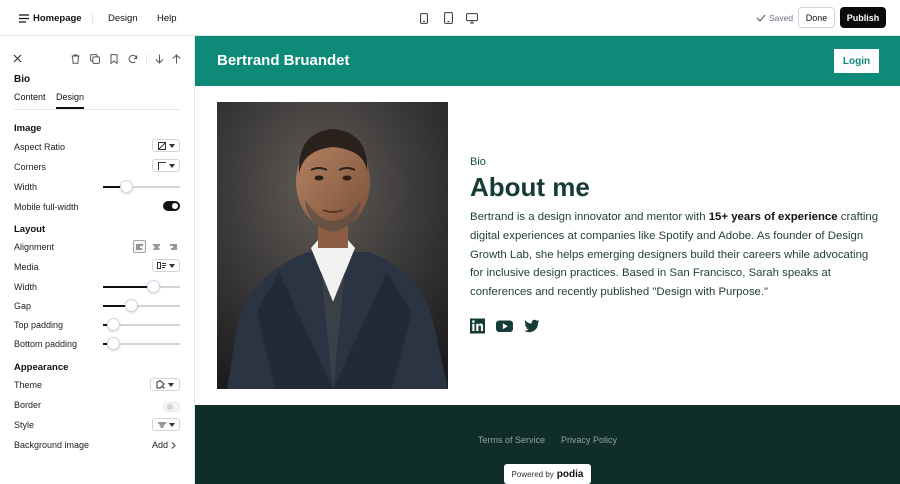 This screenshot has width=900, height=484. Describe the element at coordinates (162, 265) in the screenshot. I see `media-left-icon` at that location.